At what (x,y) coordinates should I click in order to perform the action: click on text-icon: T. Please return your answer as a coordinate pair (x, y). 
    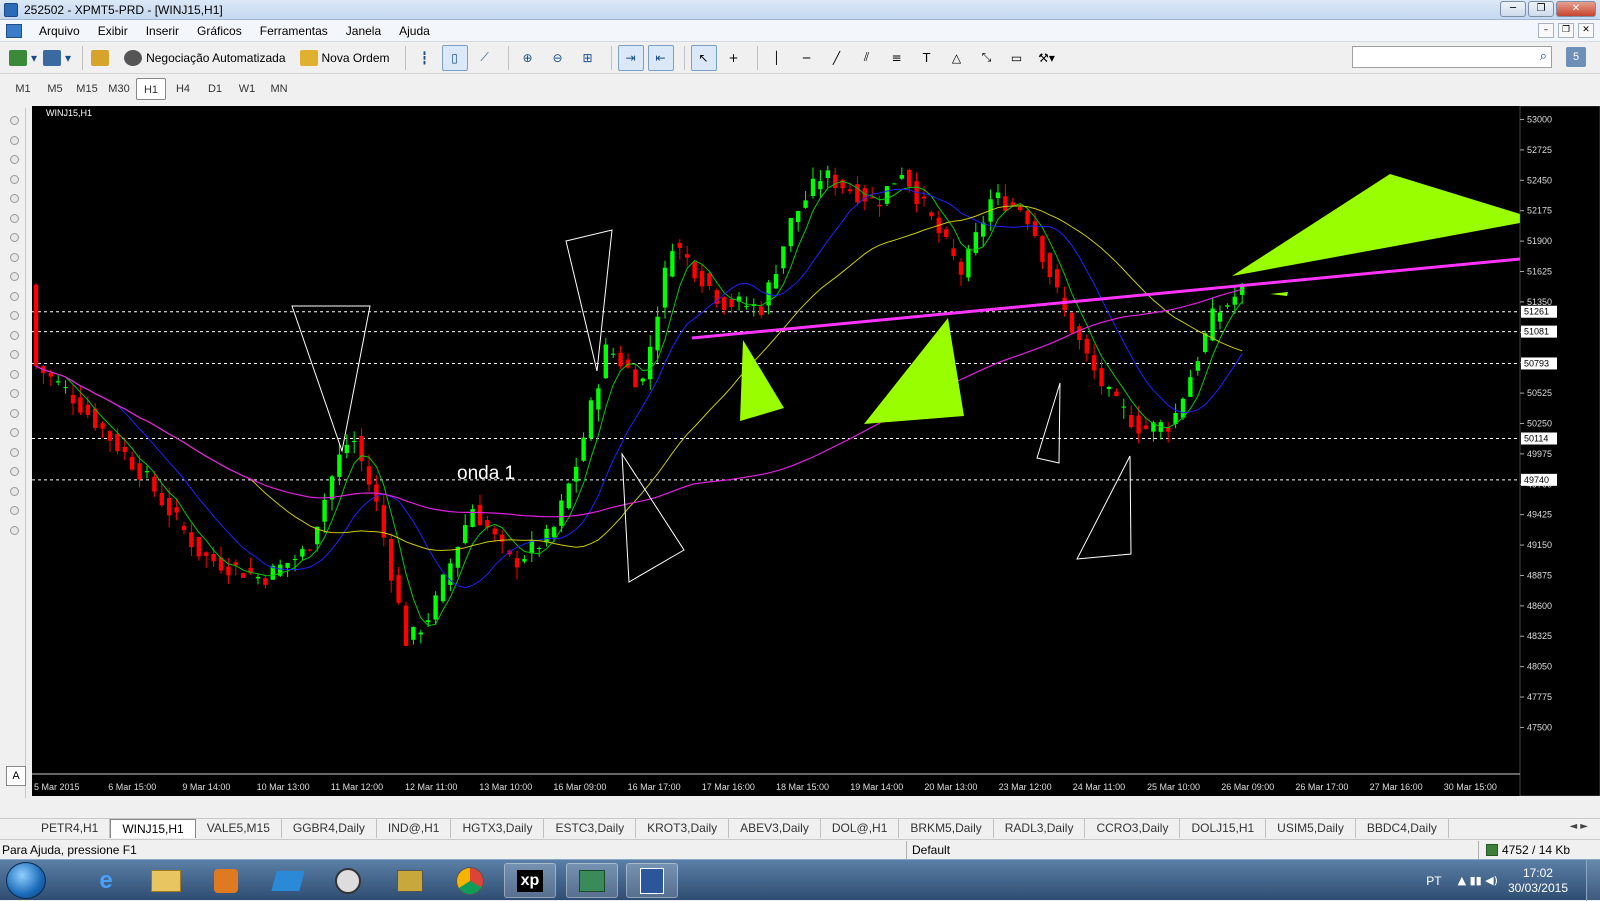
    Looking at the image, I should click on (927, 58).